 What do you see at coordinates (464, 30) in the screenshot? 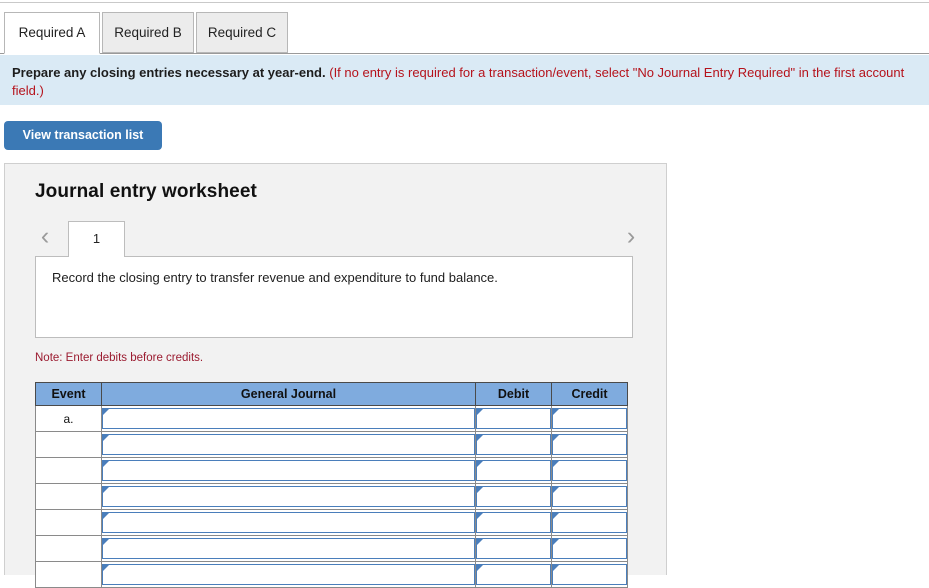
I see `required-tabs: Required A Required B Required C` at bounding box center [464, 30].